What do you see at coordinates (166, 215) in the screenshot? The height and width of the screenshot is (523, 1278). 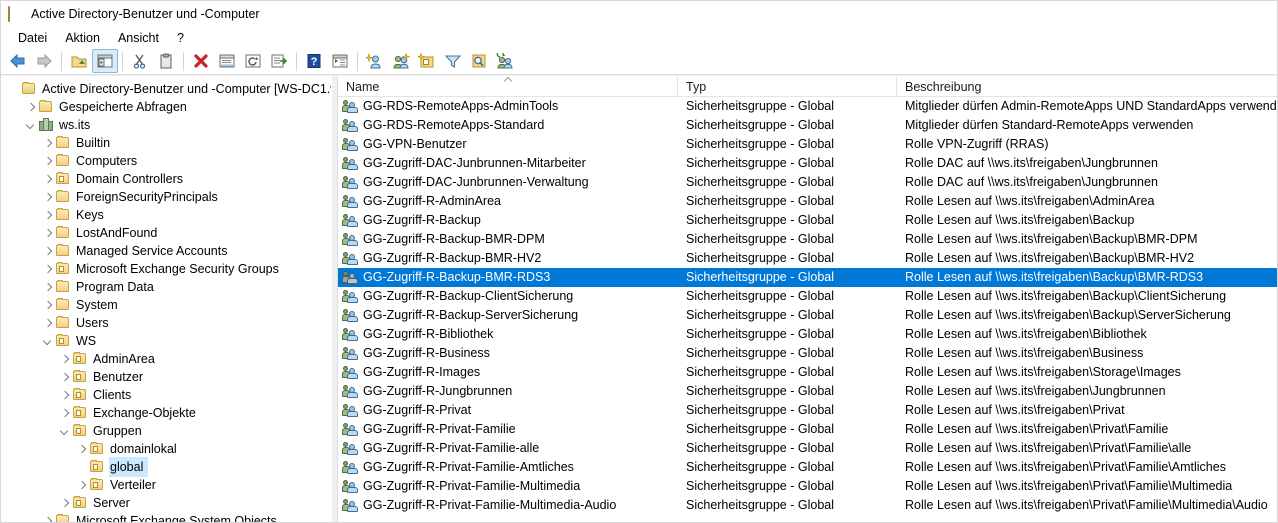 I see `tree-item-keys: Keys` at bounding box center [166, 215].